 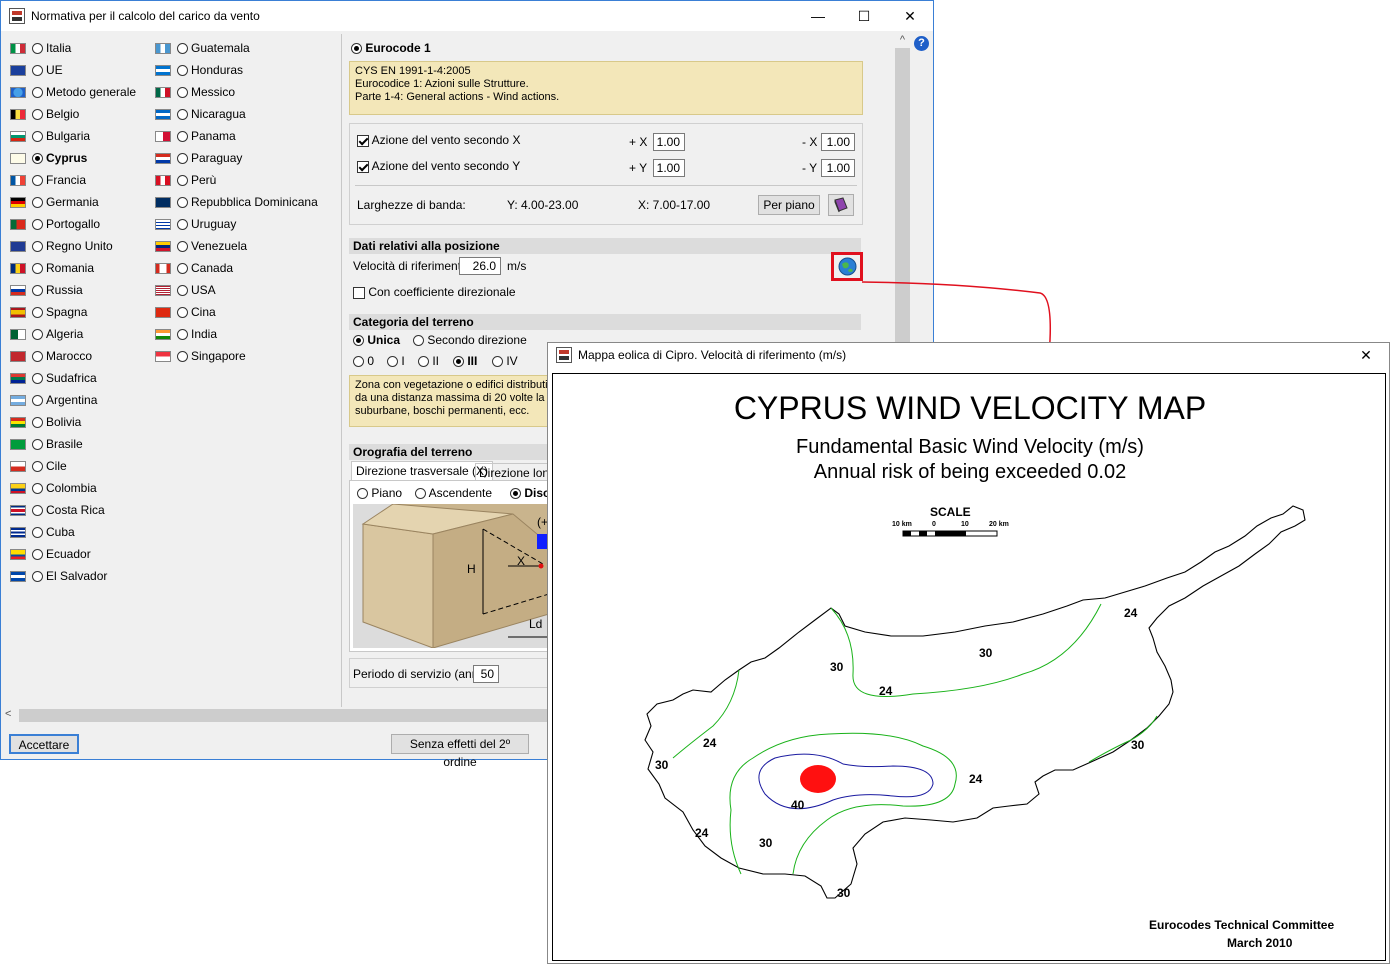 What do you see at coordinates (55, 224) in the screenshot?
I see `country-option-portogallo: Portogallo` at bounding box center [55, 224].